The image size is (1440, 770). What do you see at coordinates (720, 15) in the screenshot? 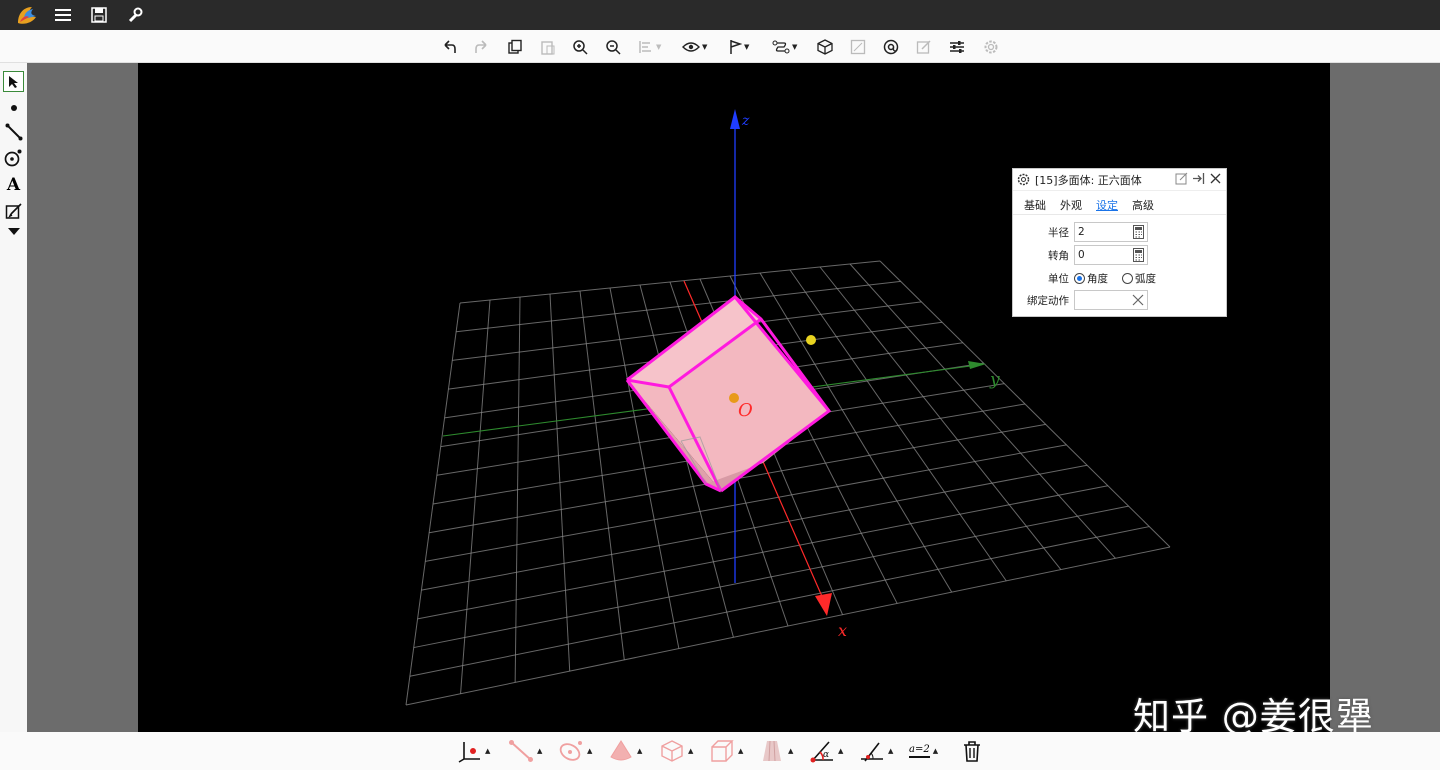
I see `top-menu-bar` at bounding box center [720, 15].